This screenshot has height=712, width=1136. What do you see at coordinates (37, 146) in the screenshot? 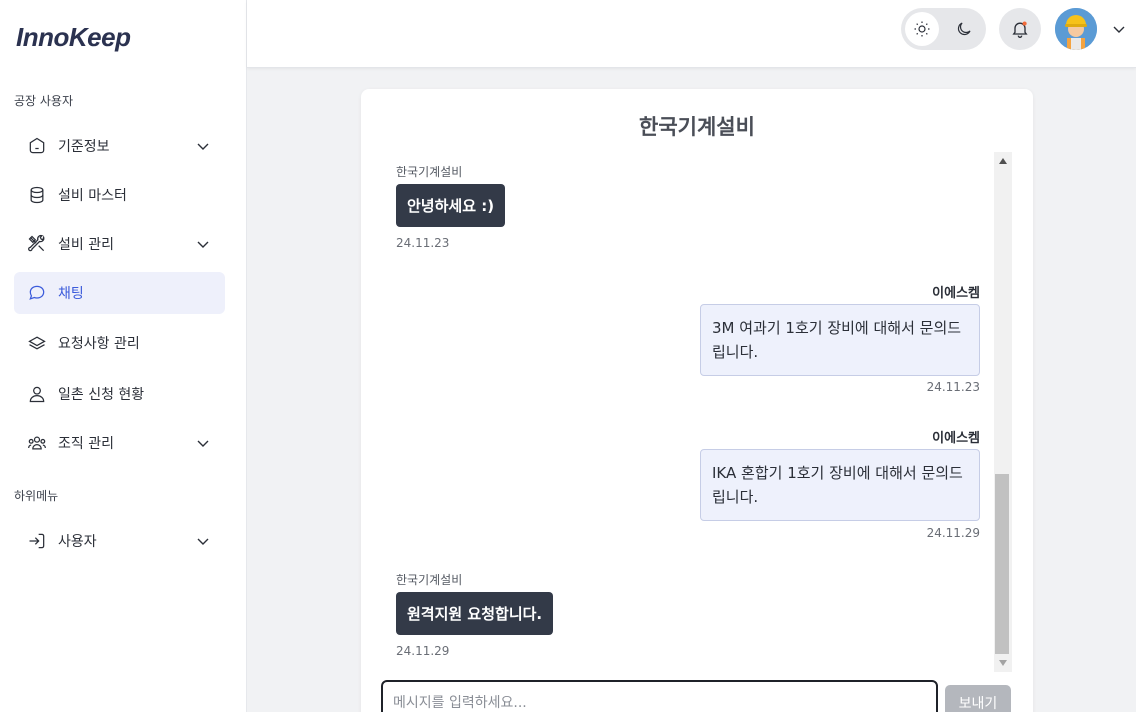
I see `base-info-icon` at bounding box center [37, 146].